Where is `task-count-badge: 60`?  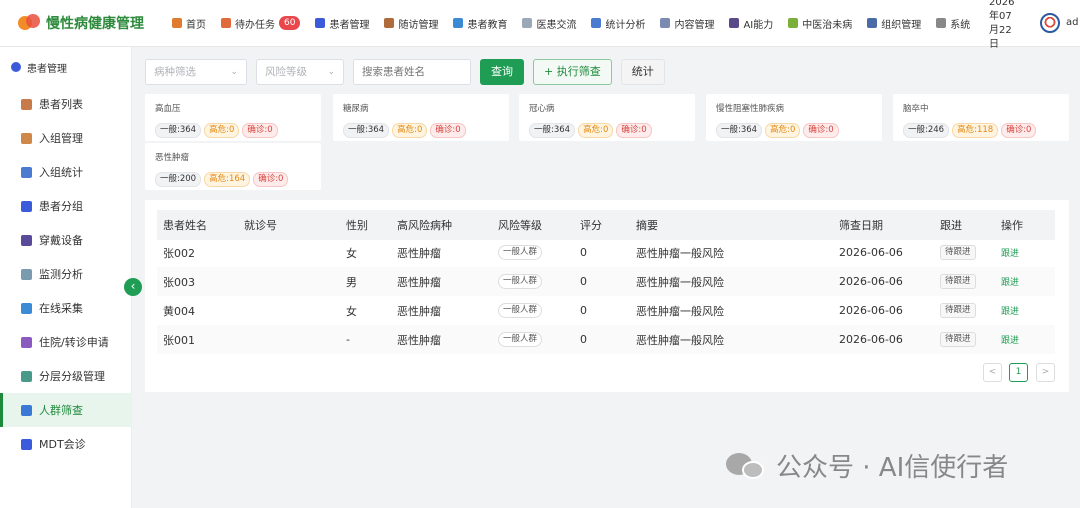 task-count-badge: 60 is located at coordinates (290, 23).